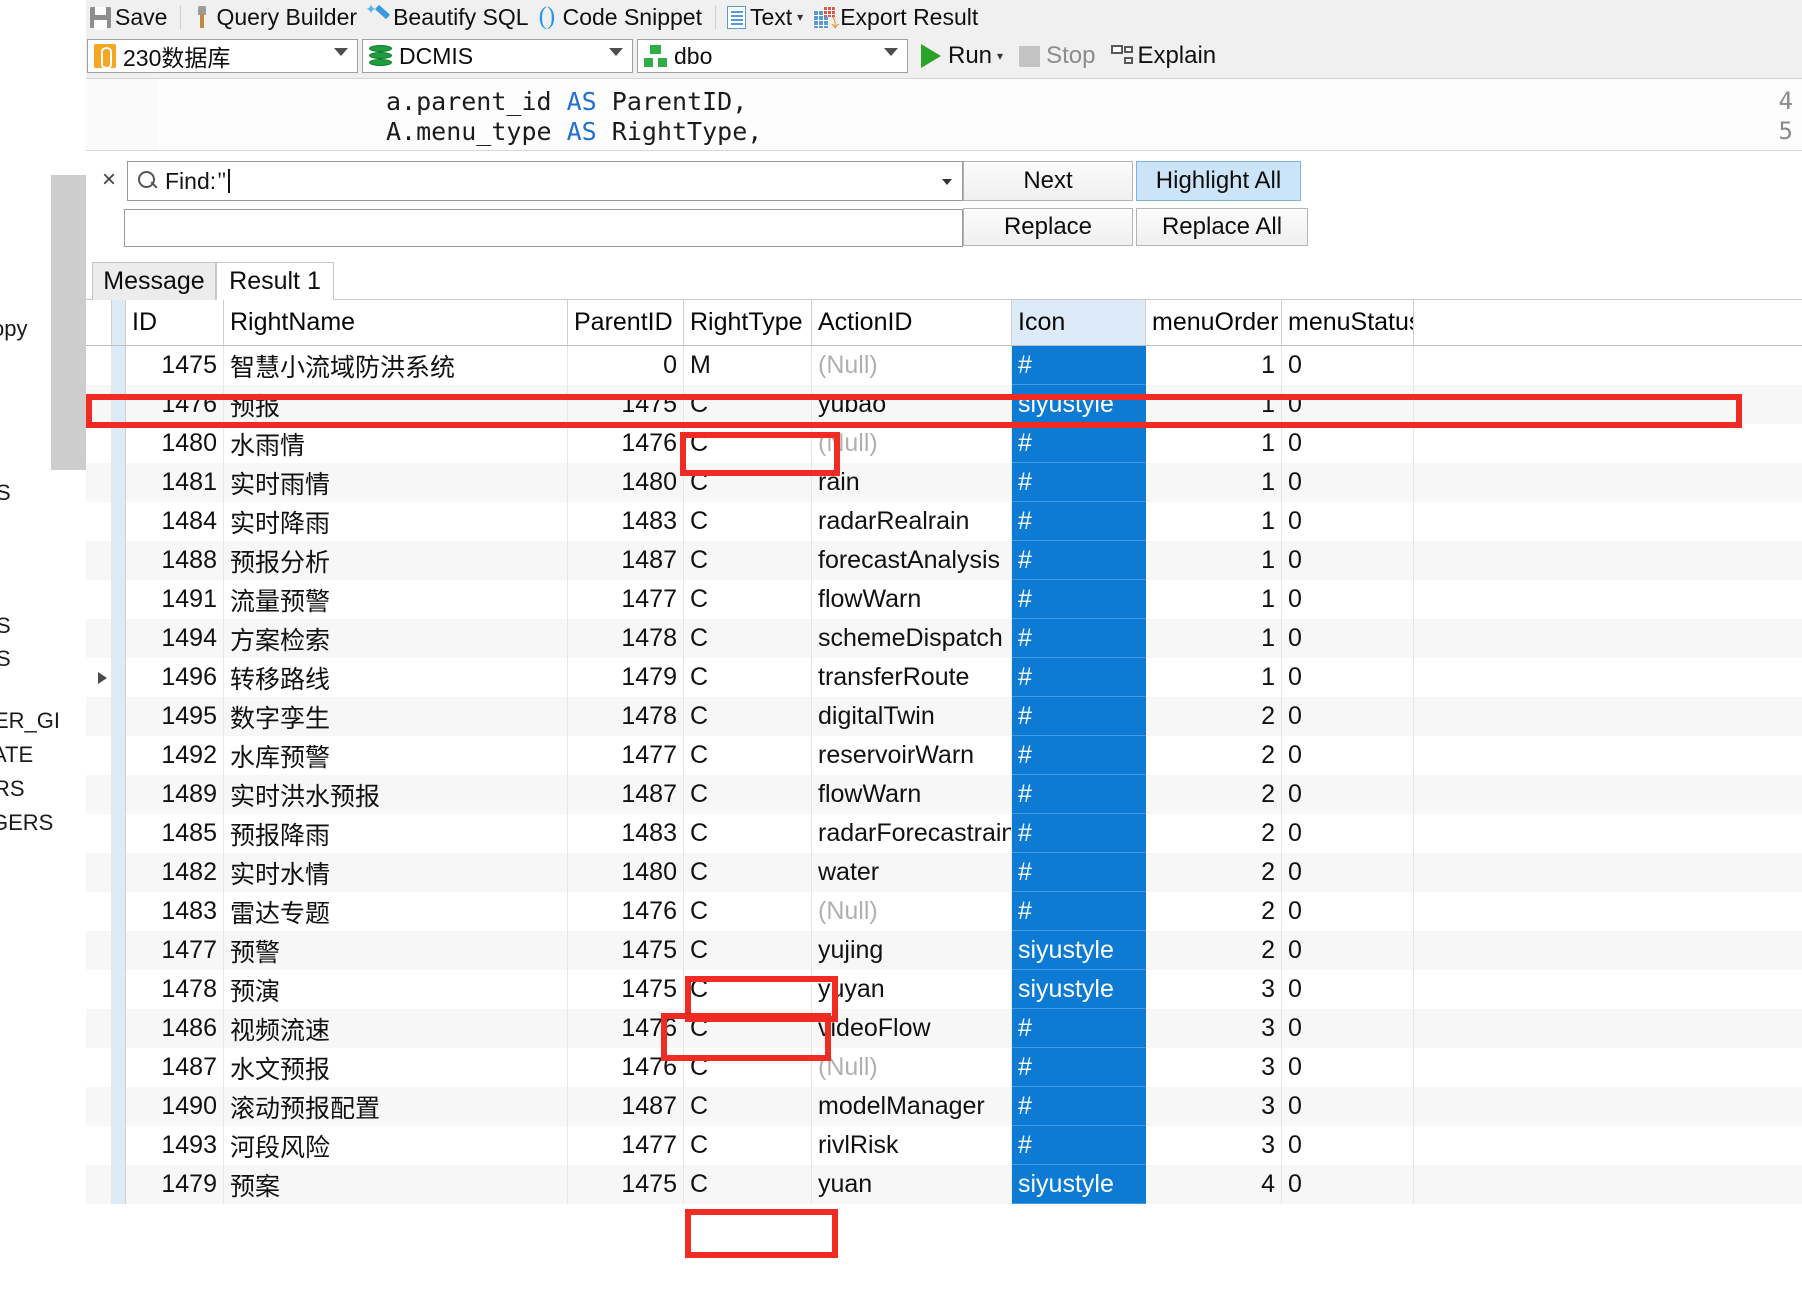 The image size is (1802, 1296). What do you see at coordinates (912, 755) in the screenshot?
I see `cell-actionid: reservoirWarn` at bounding box center [912, 755].